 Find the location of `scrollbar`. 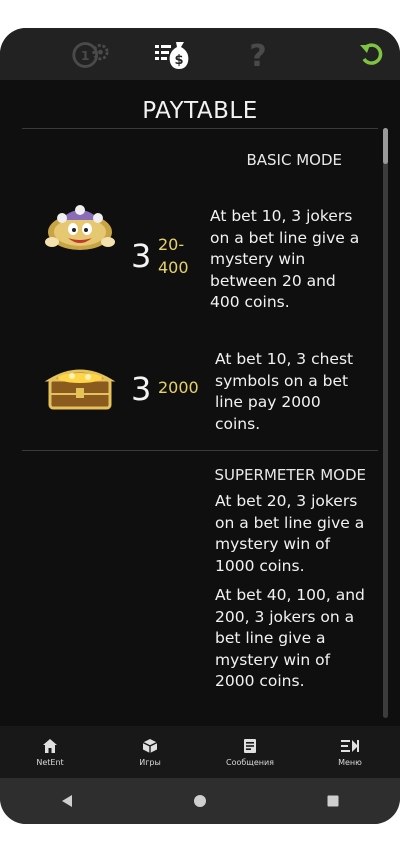

scrollbar is located at coordinates (385, 423).